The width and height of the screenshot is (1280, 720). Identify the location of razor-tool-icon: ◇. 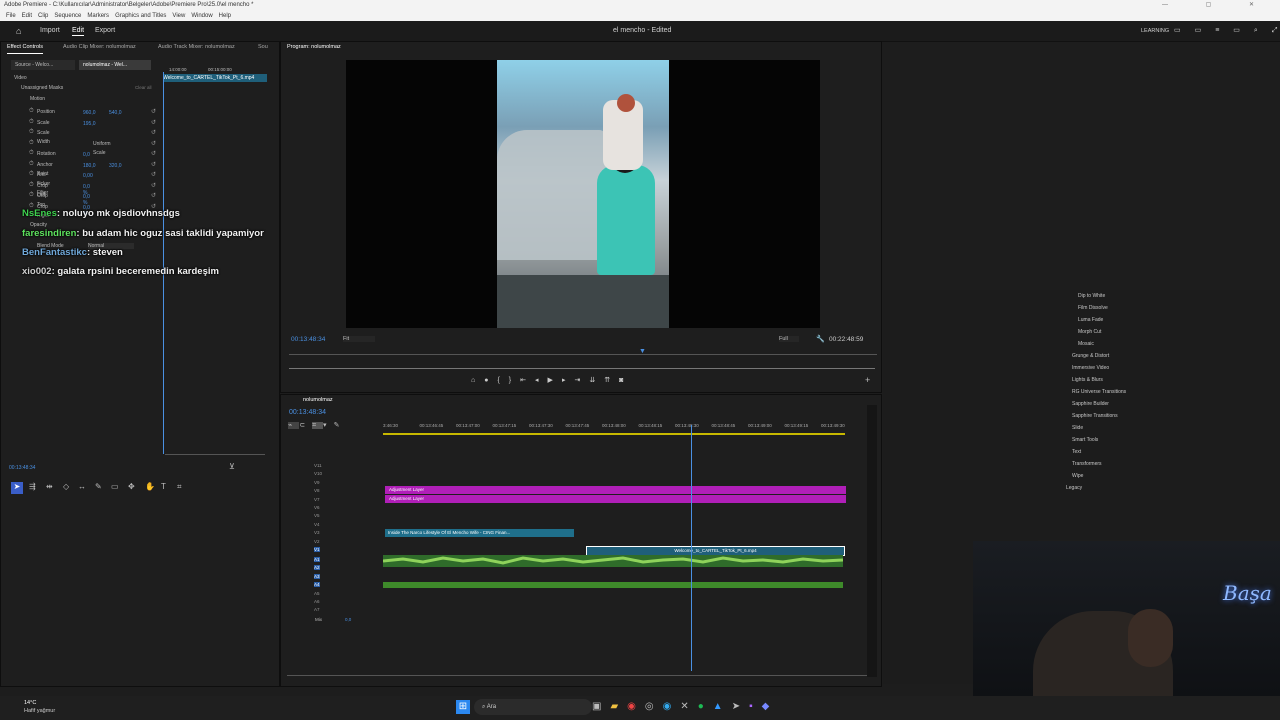
(66, 486).